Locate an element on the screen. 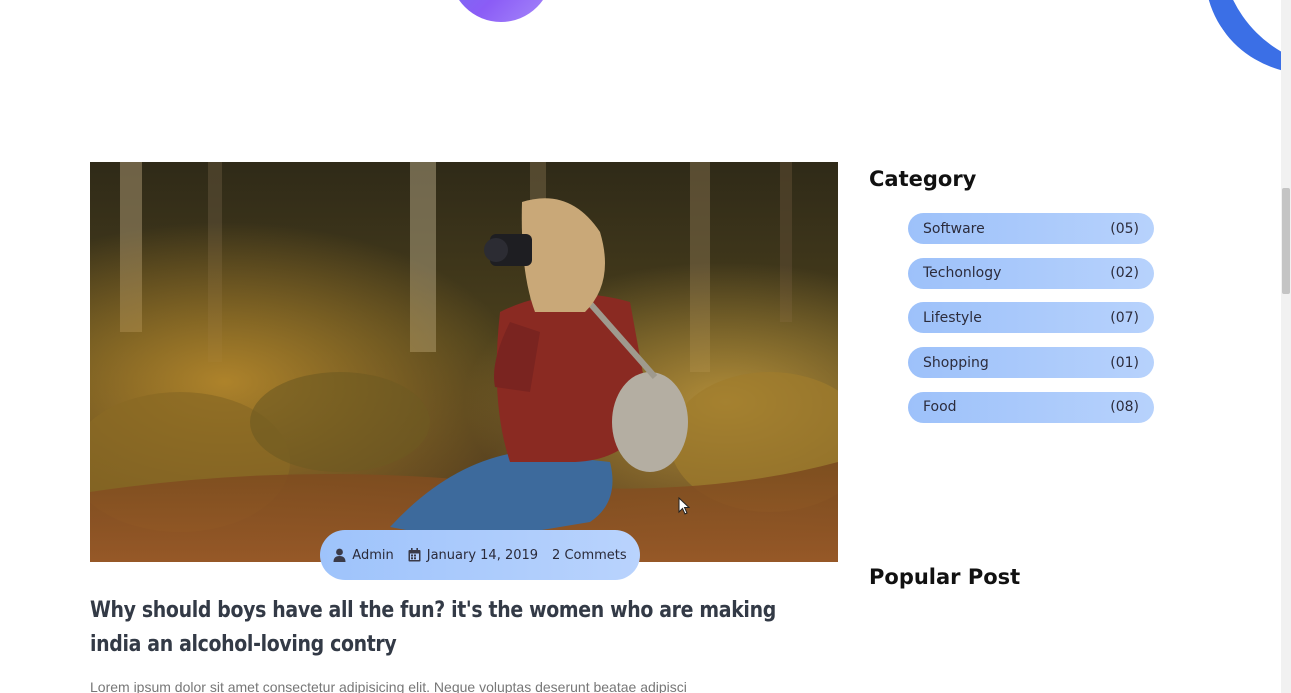 Image resolution: width=1291 pixels, height=693 pixels. category-item-shopping: Shopping (01) is located at coordinates (1031, 363).